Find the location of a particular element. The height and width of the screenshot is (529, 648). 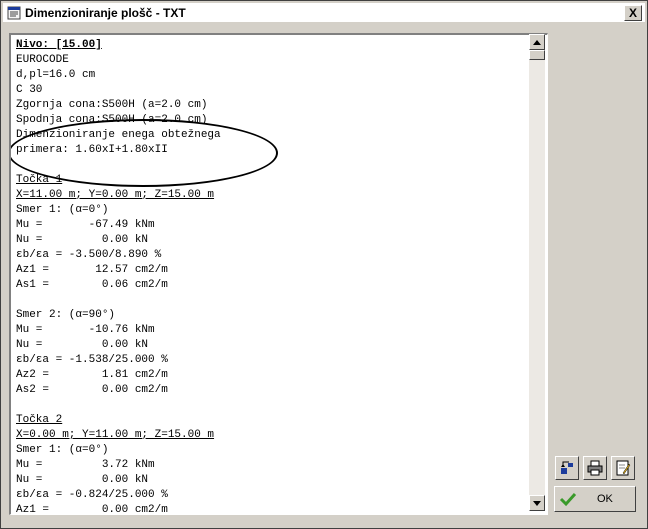

report-line: Az1 = 12.57 cm2/m is located at coordinates (92, 270).